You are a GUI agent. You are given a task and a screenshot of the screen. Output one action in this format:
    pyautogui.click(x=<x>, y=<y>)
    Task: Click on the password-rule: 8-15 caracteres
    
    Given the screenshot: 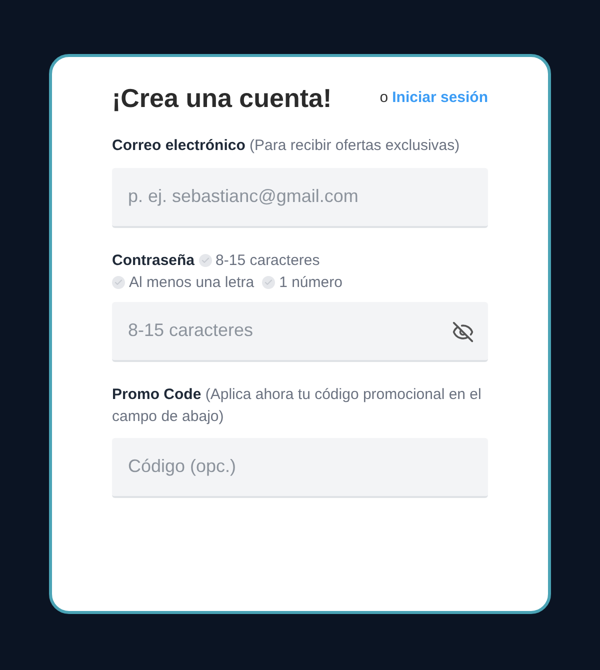 What is the action you would take?
    pyautogui.click(x=268, y=260)
    